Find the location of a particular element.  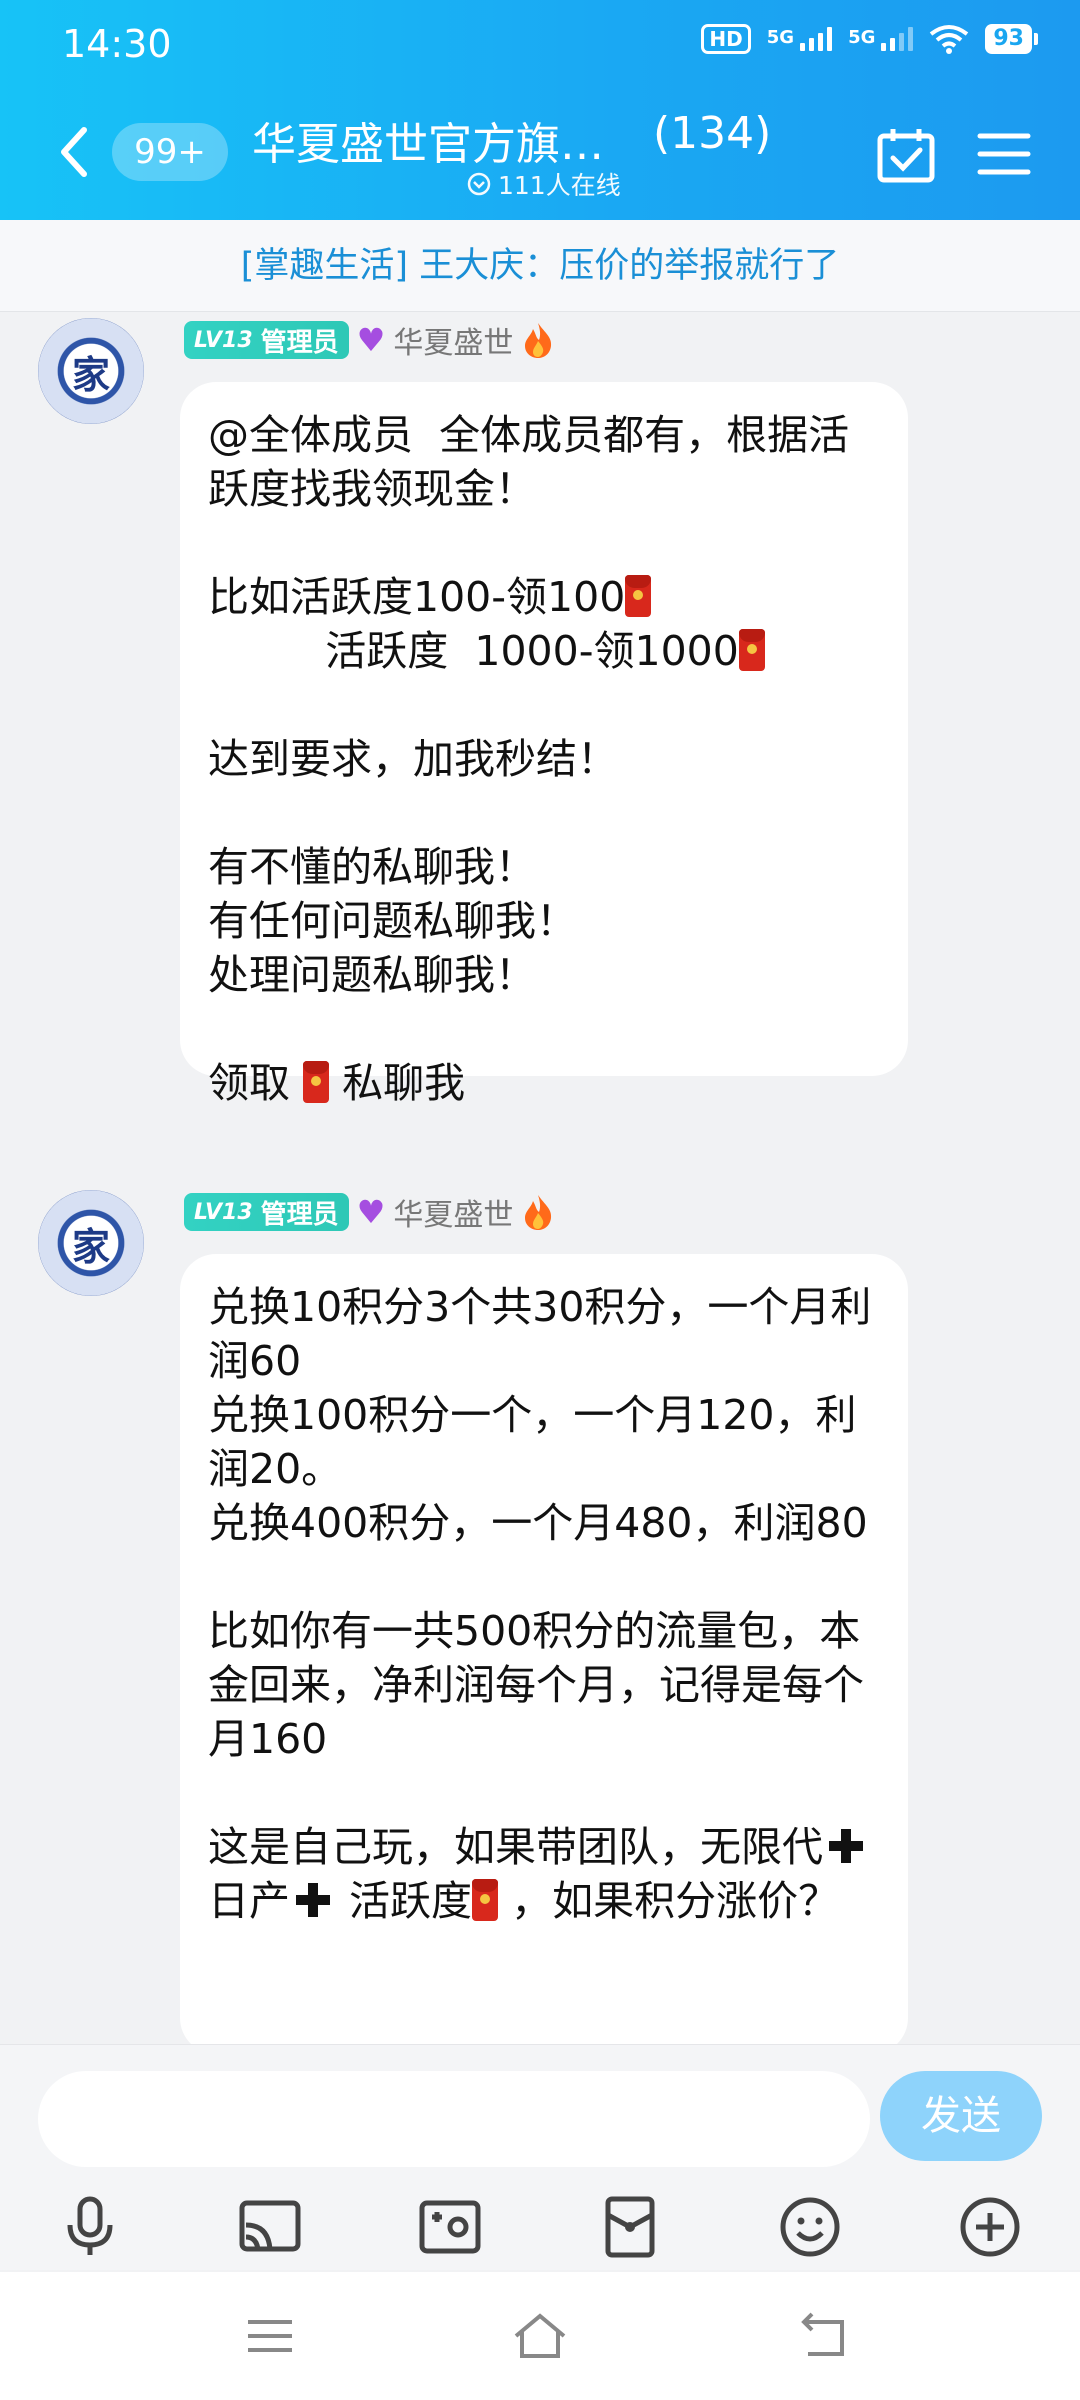

system-navigation-bar is located at coordinates (540, 2336).